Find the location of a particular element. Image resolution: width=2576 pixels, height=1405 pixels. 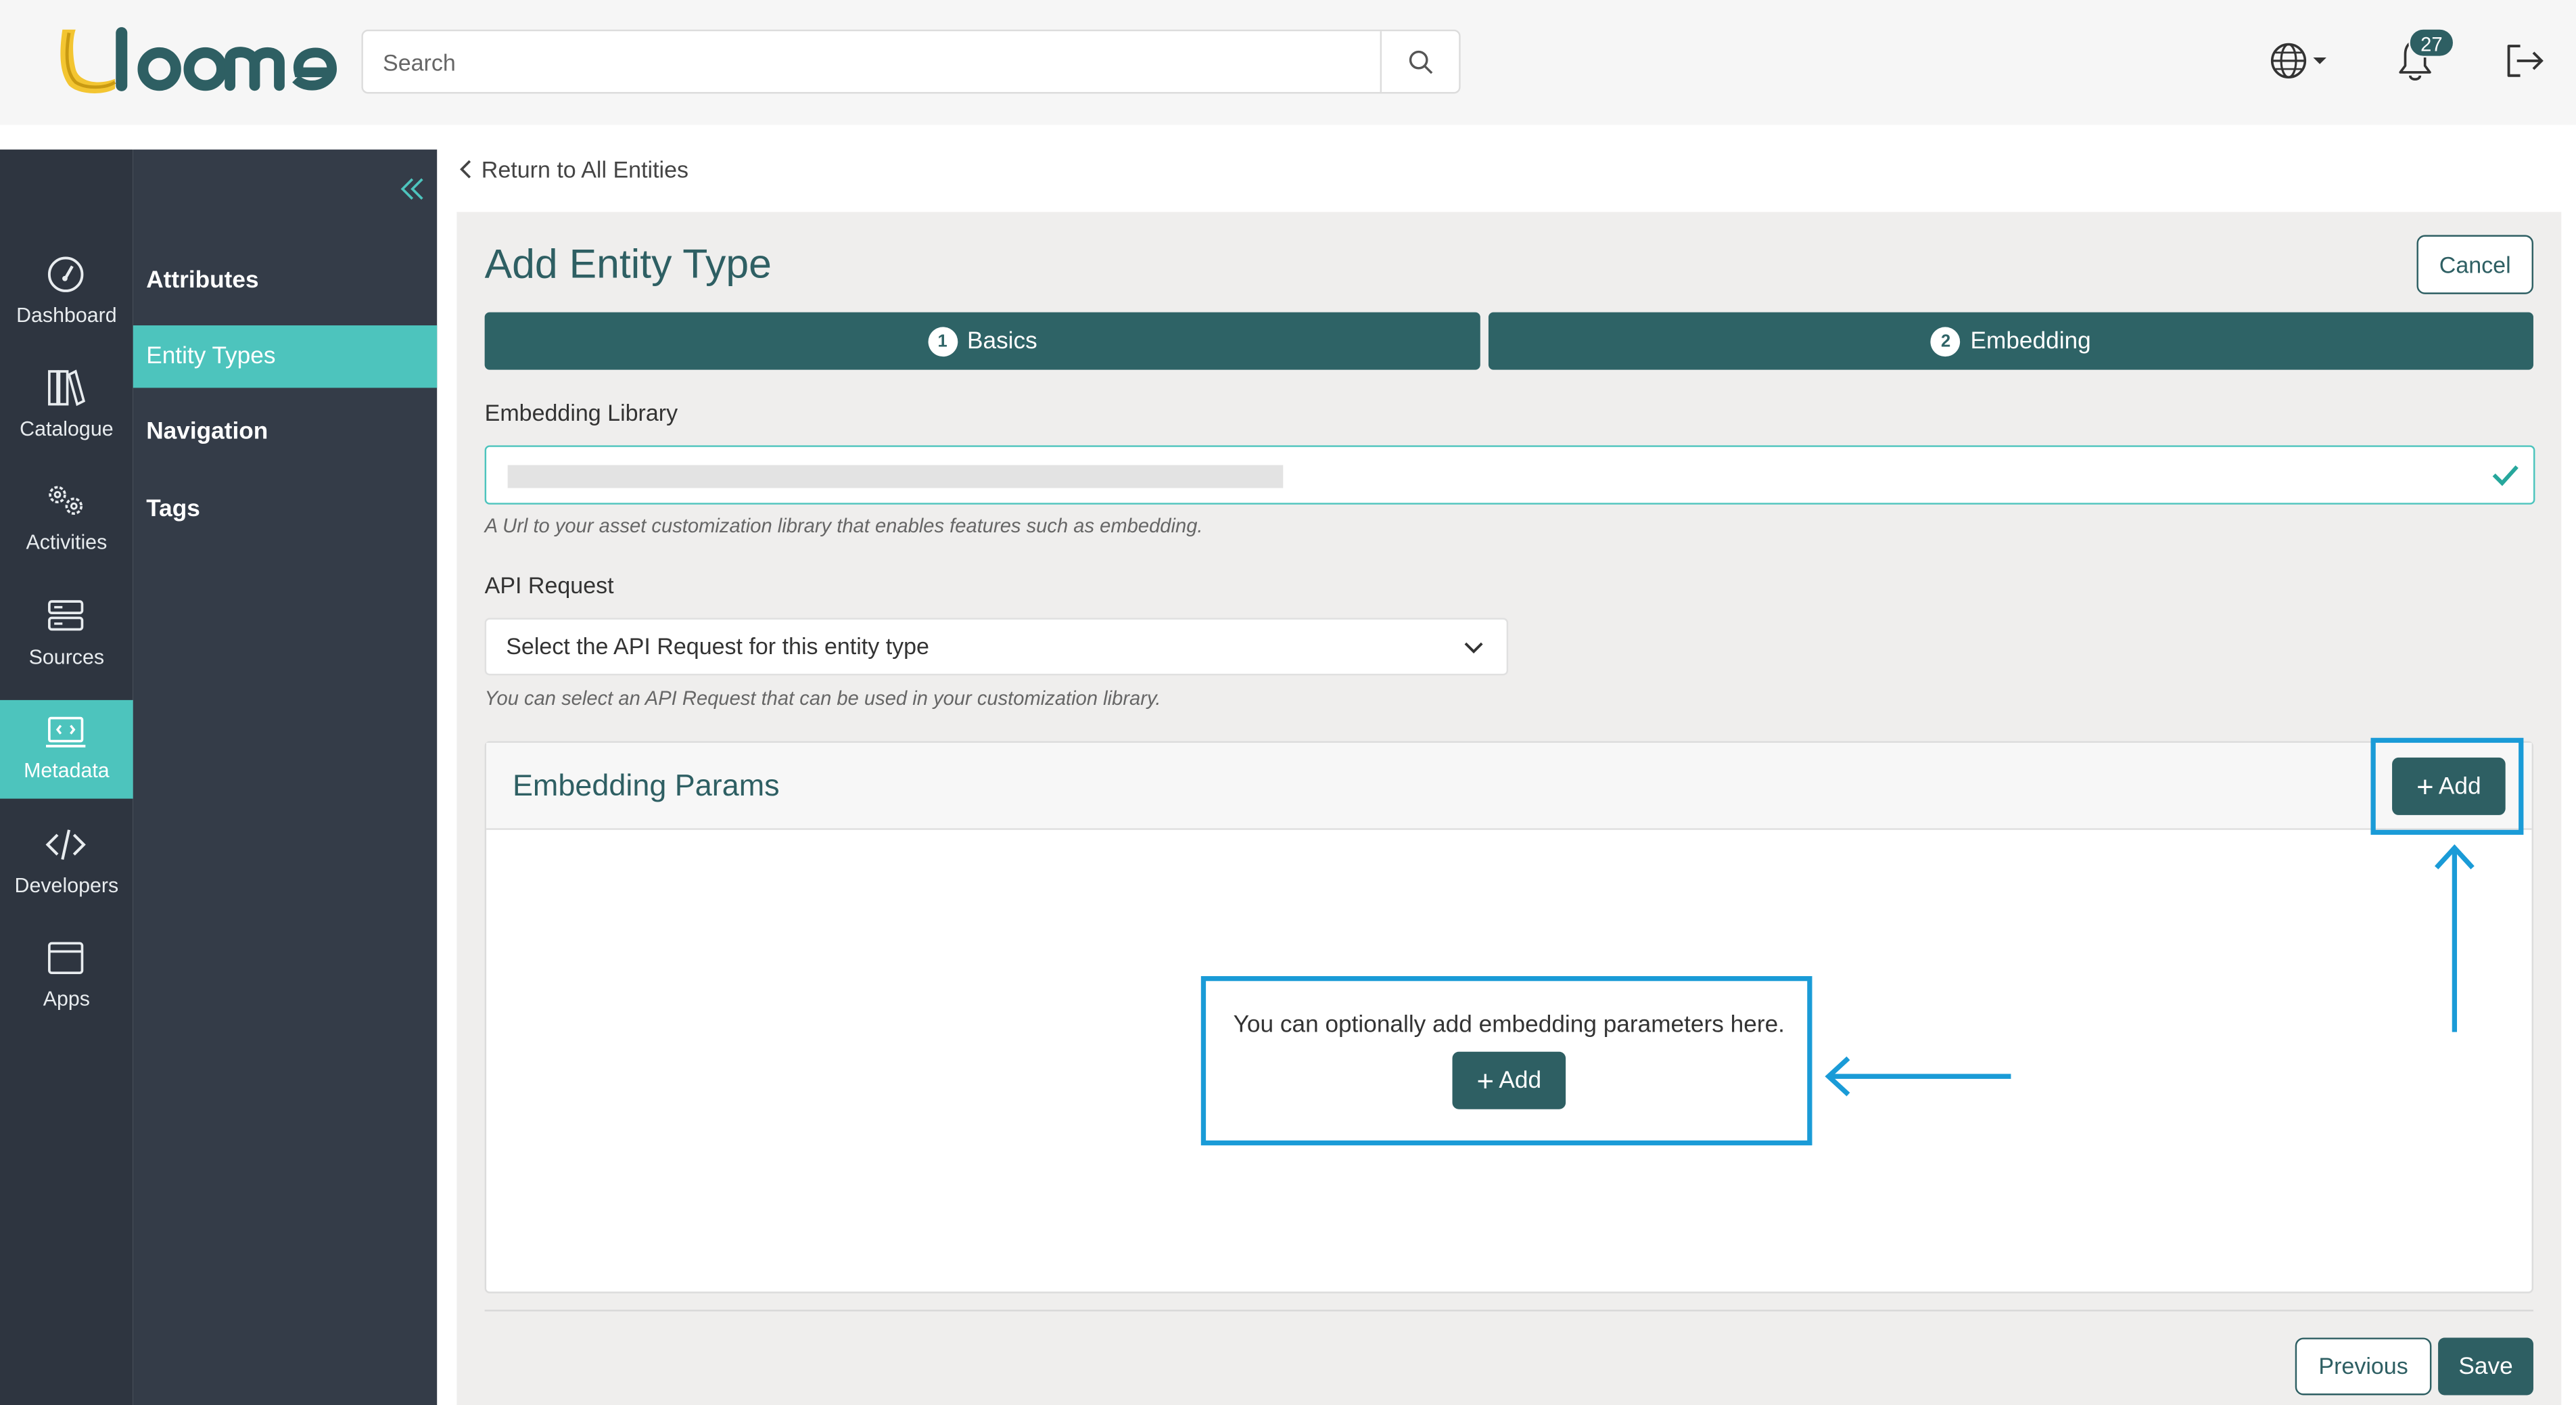

globe-icon is located at coordinates (2298, 61).